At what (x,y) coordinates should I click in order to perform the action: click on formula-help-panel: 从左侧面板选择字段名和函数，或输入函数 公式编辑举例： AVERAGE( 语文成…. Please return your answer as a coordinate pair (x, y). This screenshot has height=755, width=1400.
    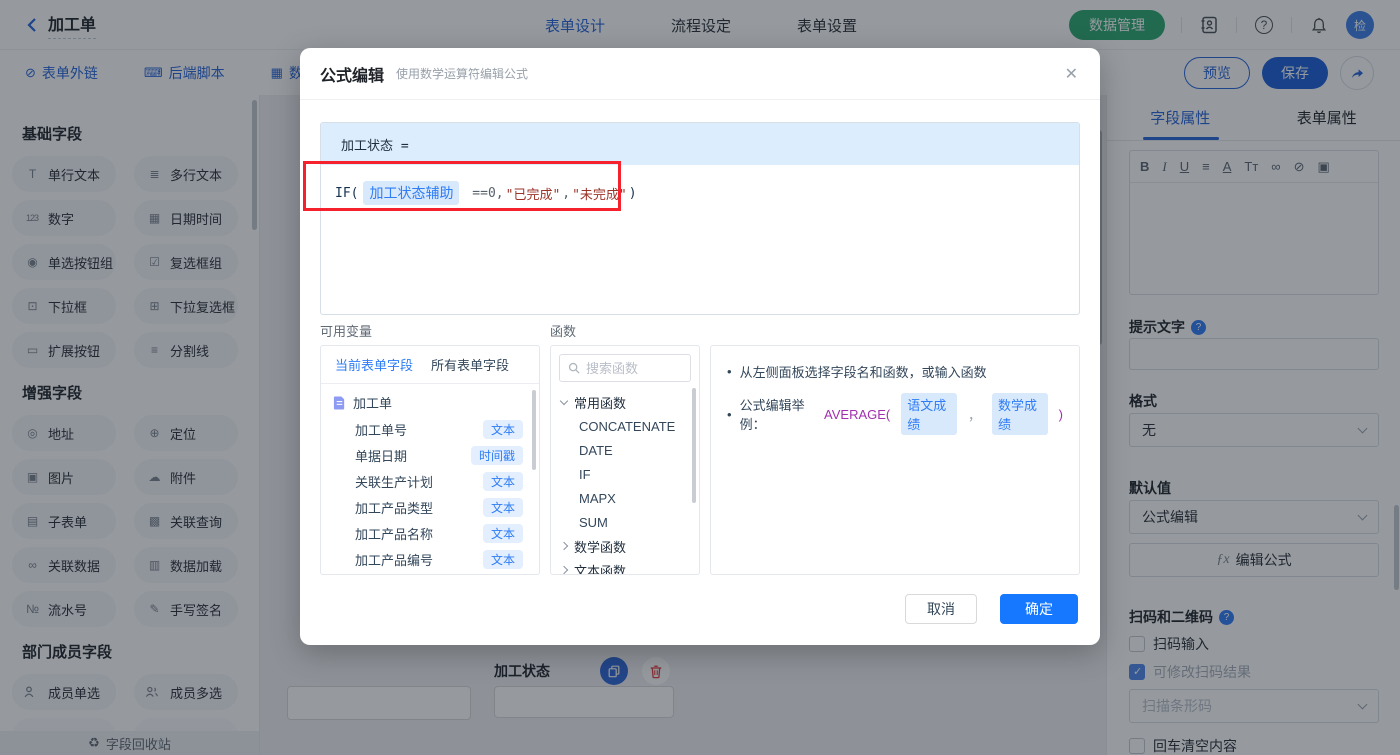
    Looking at the image, I should click on (895, 460).